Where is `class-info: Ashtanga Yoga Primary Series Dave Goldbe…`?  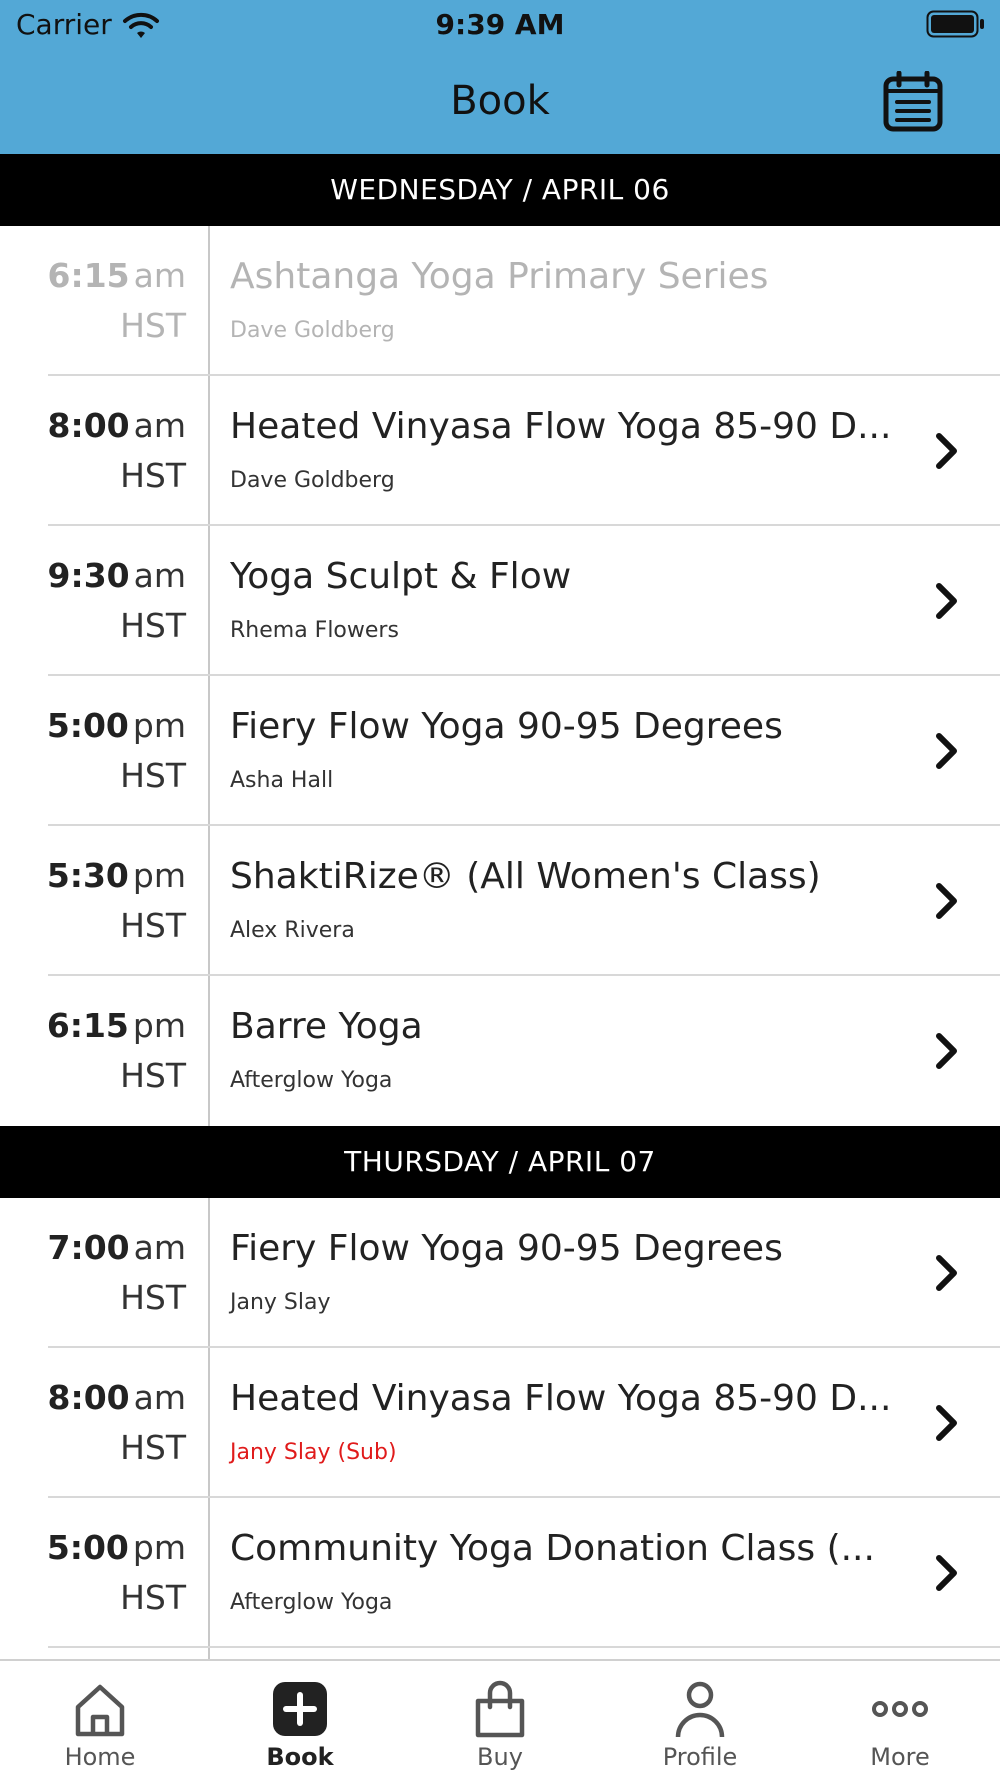 class-info: Ashtanga Yoga Primary Series Dave Goldbe… is located at coordinates (540, 301).